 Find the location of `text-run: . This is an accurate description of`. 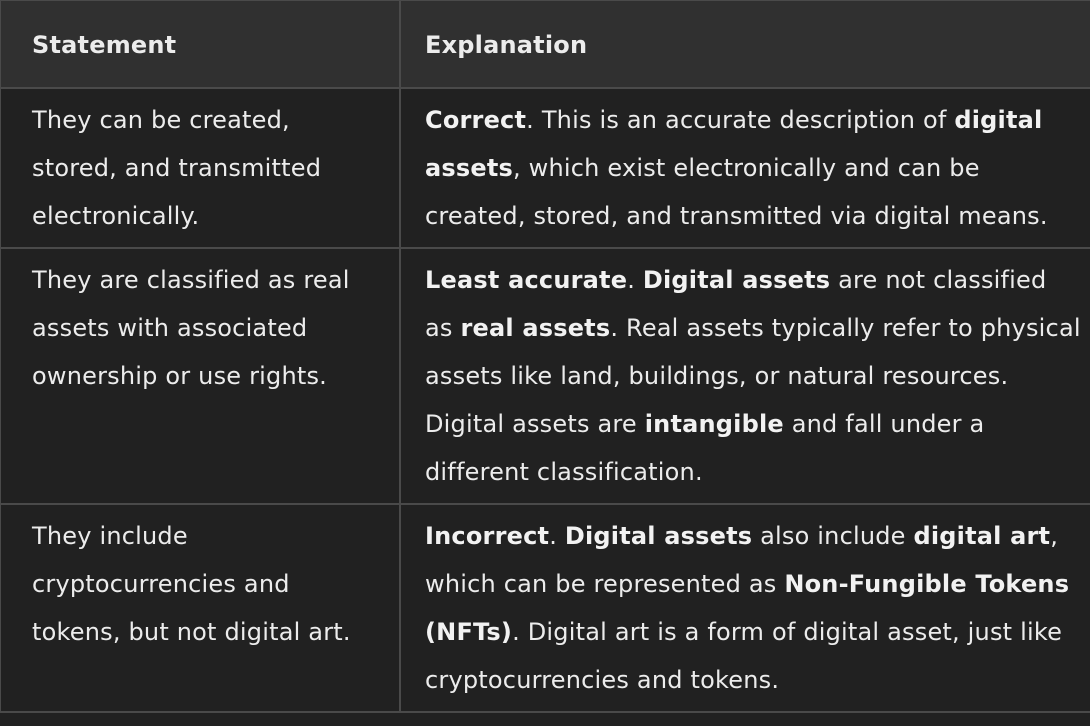

text-run: . This is an accurate description of is located at coordinates (740, 120).